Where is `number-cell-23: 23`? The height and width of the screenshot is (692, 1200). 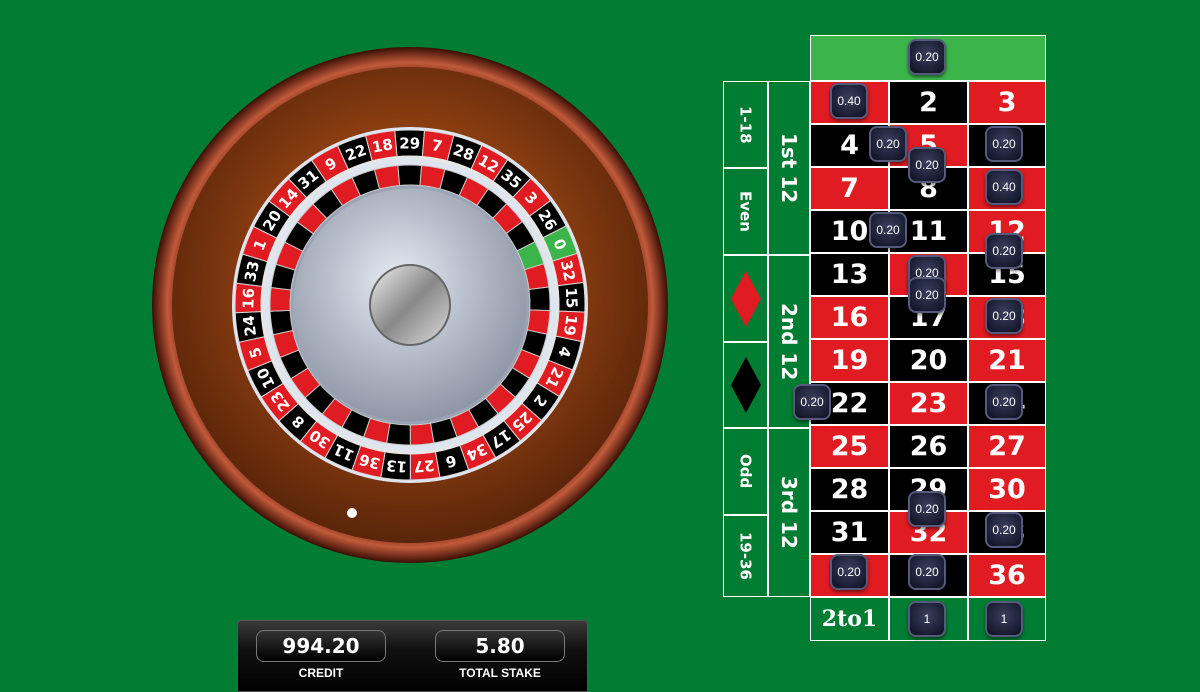
number-cell-23: 23 is located at coordinates (928, 403).